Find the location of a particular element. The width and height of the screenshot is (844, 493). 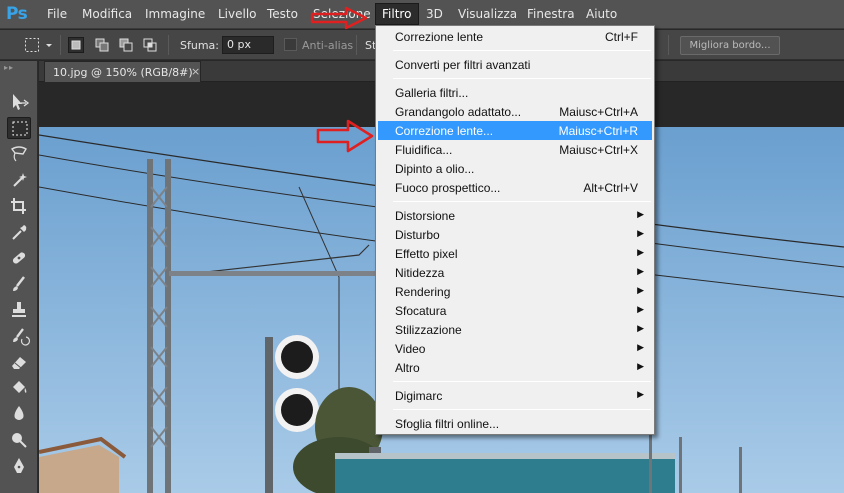

menu-item-render: Rendering ▶ is located at coordinates (515, 291).